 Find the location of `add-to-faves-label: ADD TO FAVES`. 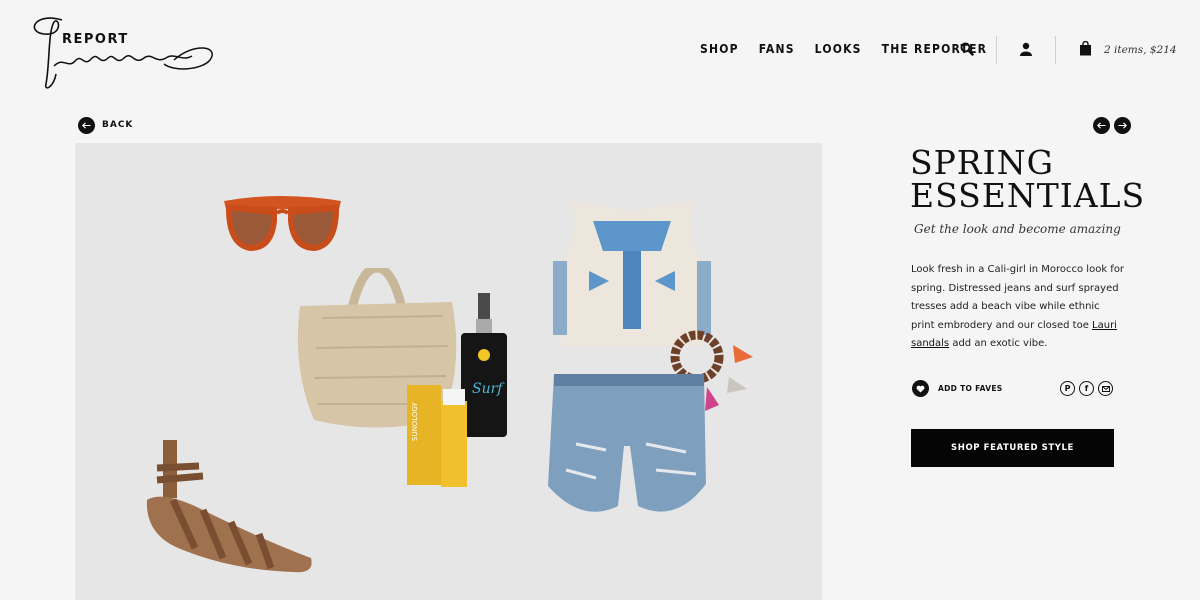

add-to-faves-label: ADD TO FAVES is located at coordinates (970, 388).